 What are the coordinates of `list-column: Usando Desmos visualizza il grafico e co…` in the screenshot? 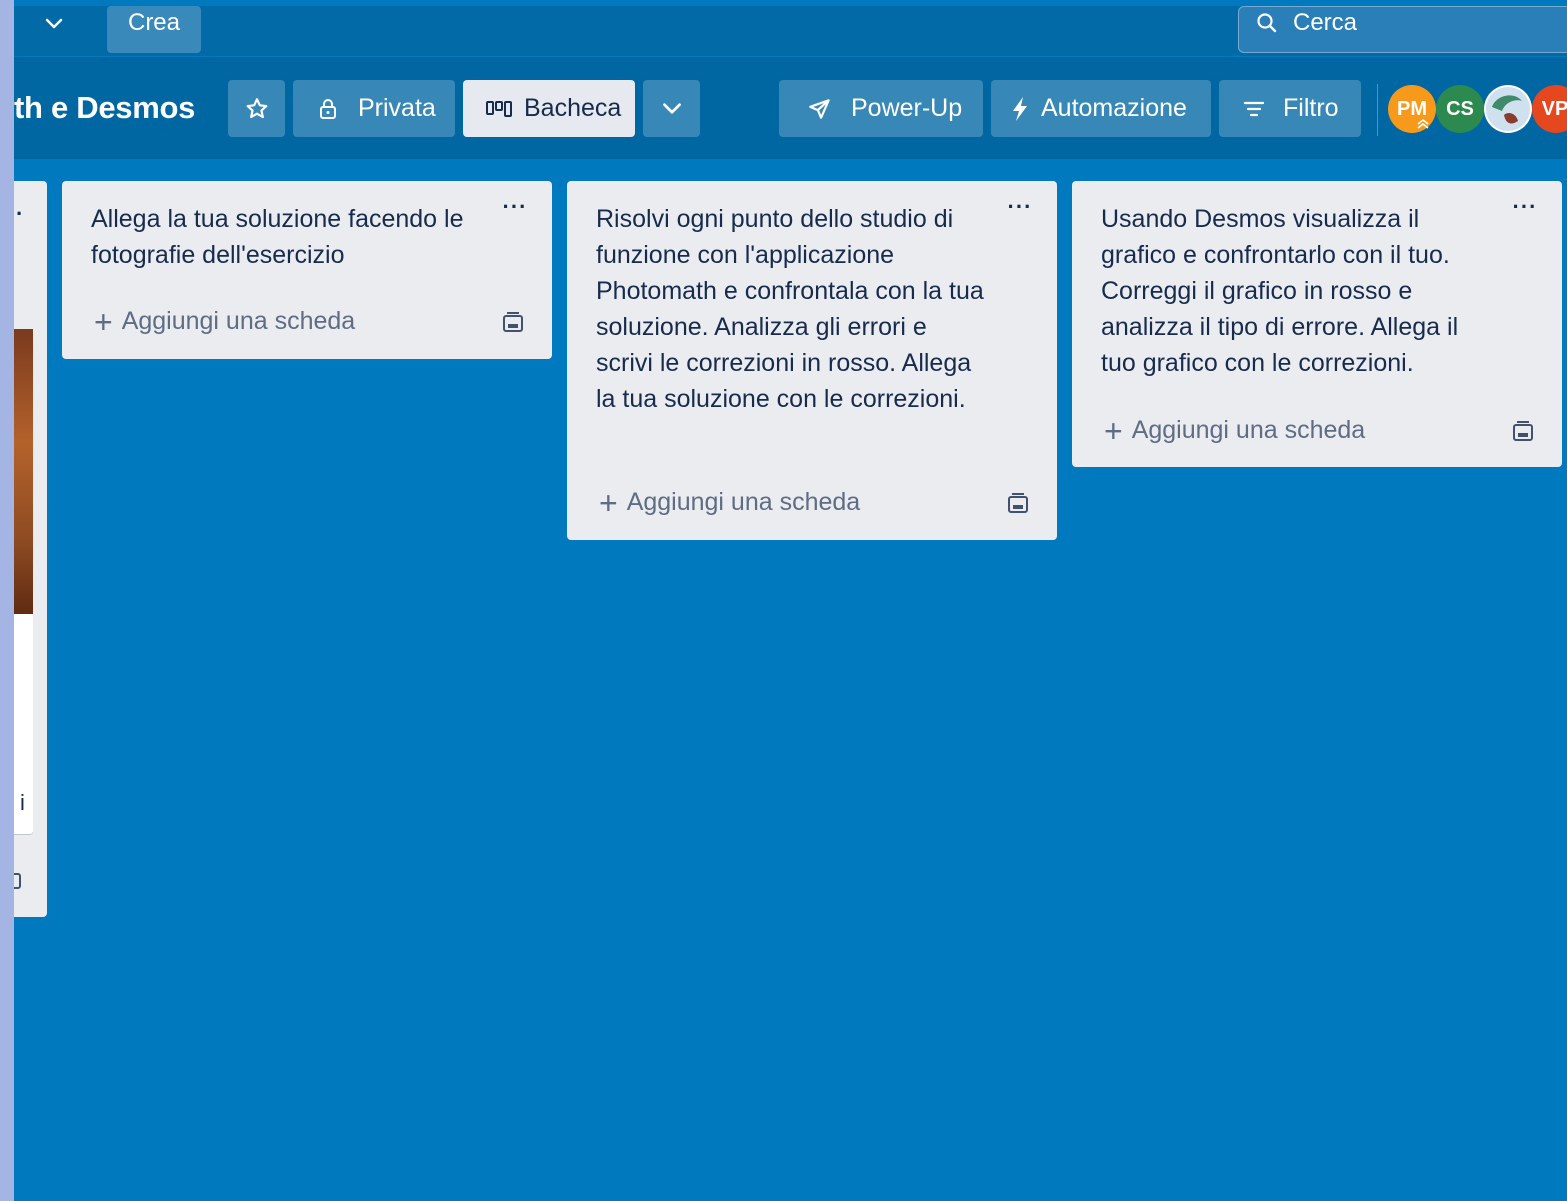 It's located at (1317, 324).